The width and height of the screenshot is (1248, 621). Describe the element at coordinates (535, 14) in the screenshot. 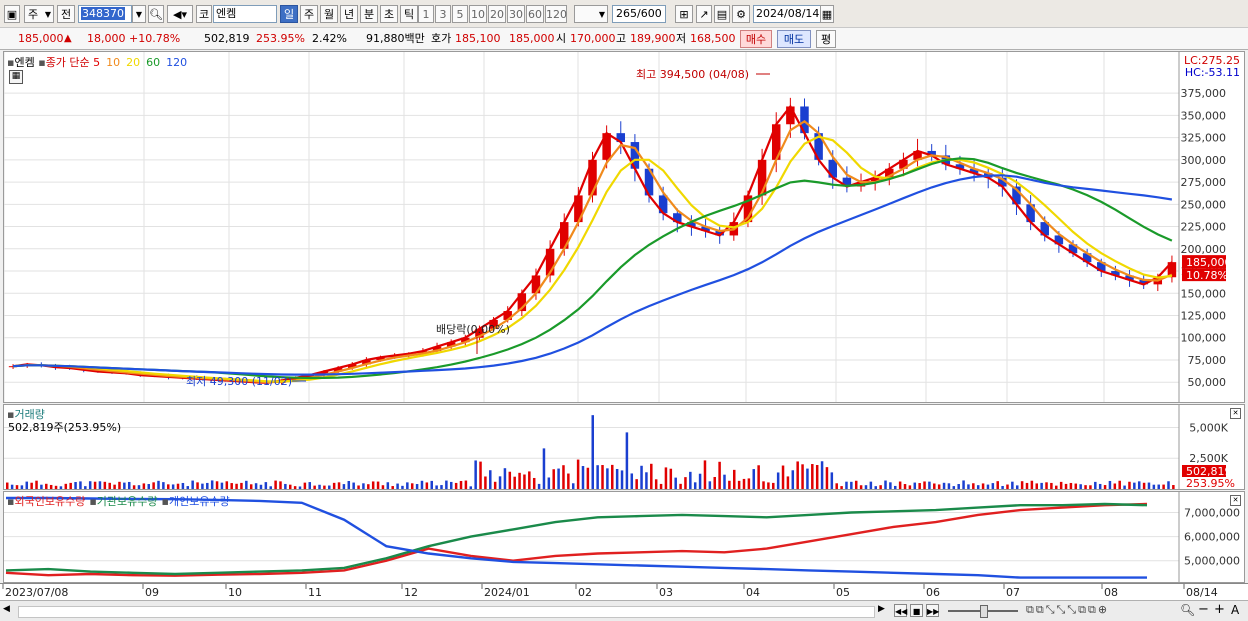

I see `interval-button: 60` at that location.